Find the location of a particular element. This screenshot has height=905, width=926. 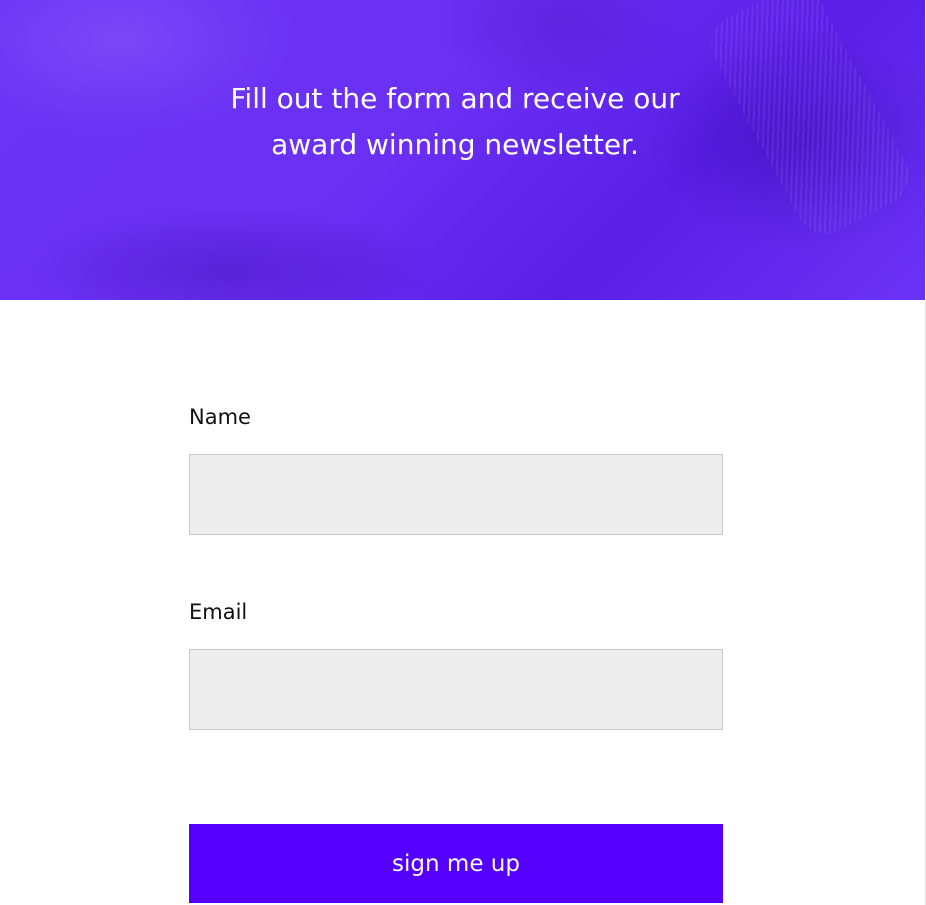

name-input is located at coordinates (456, 494).